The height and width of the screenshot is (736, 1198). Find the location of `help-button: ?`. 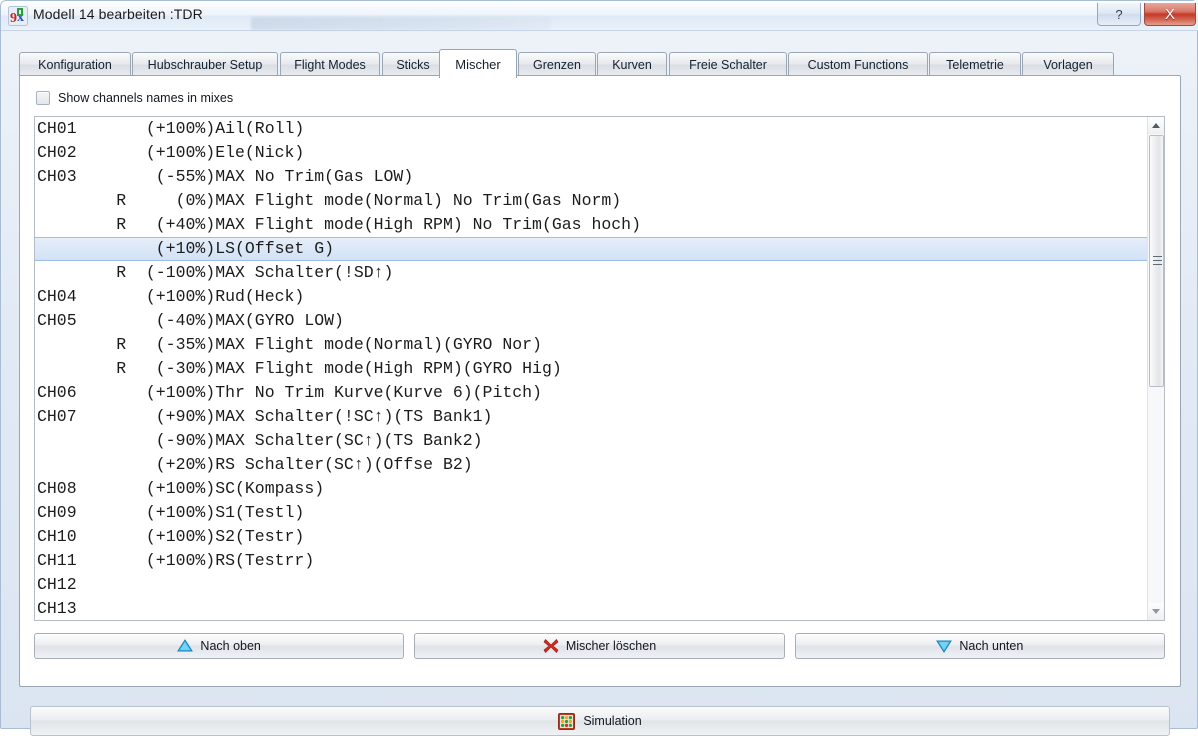

help-button: ? is located at coordinates (1119, 14).